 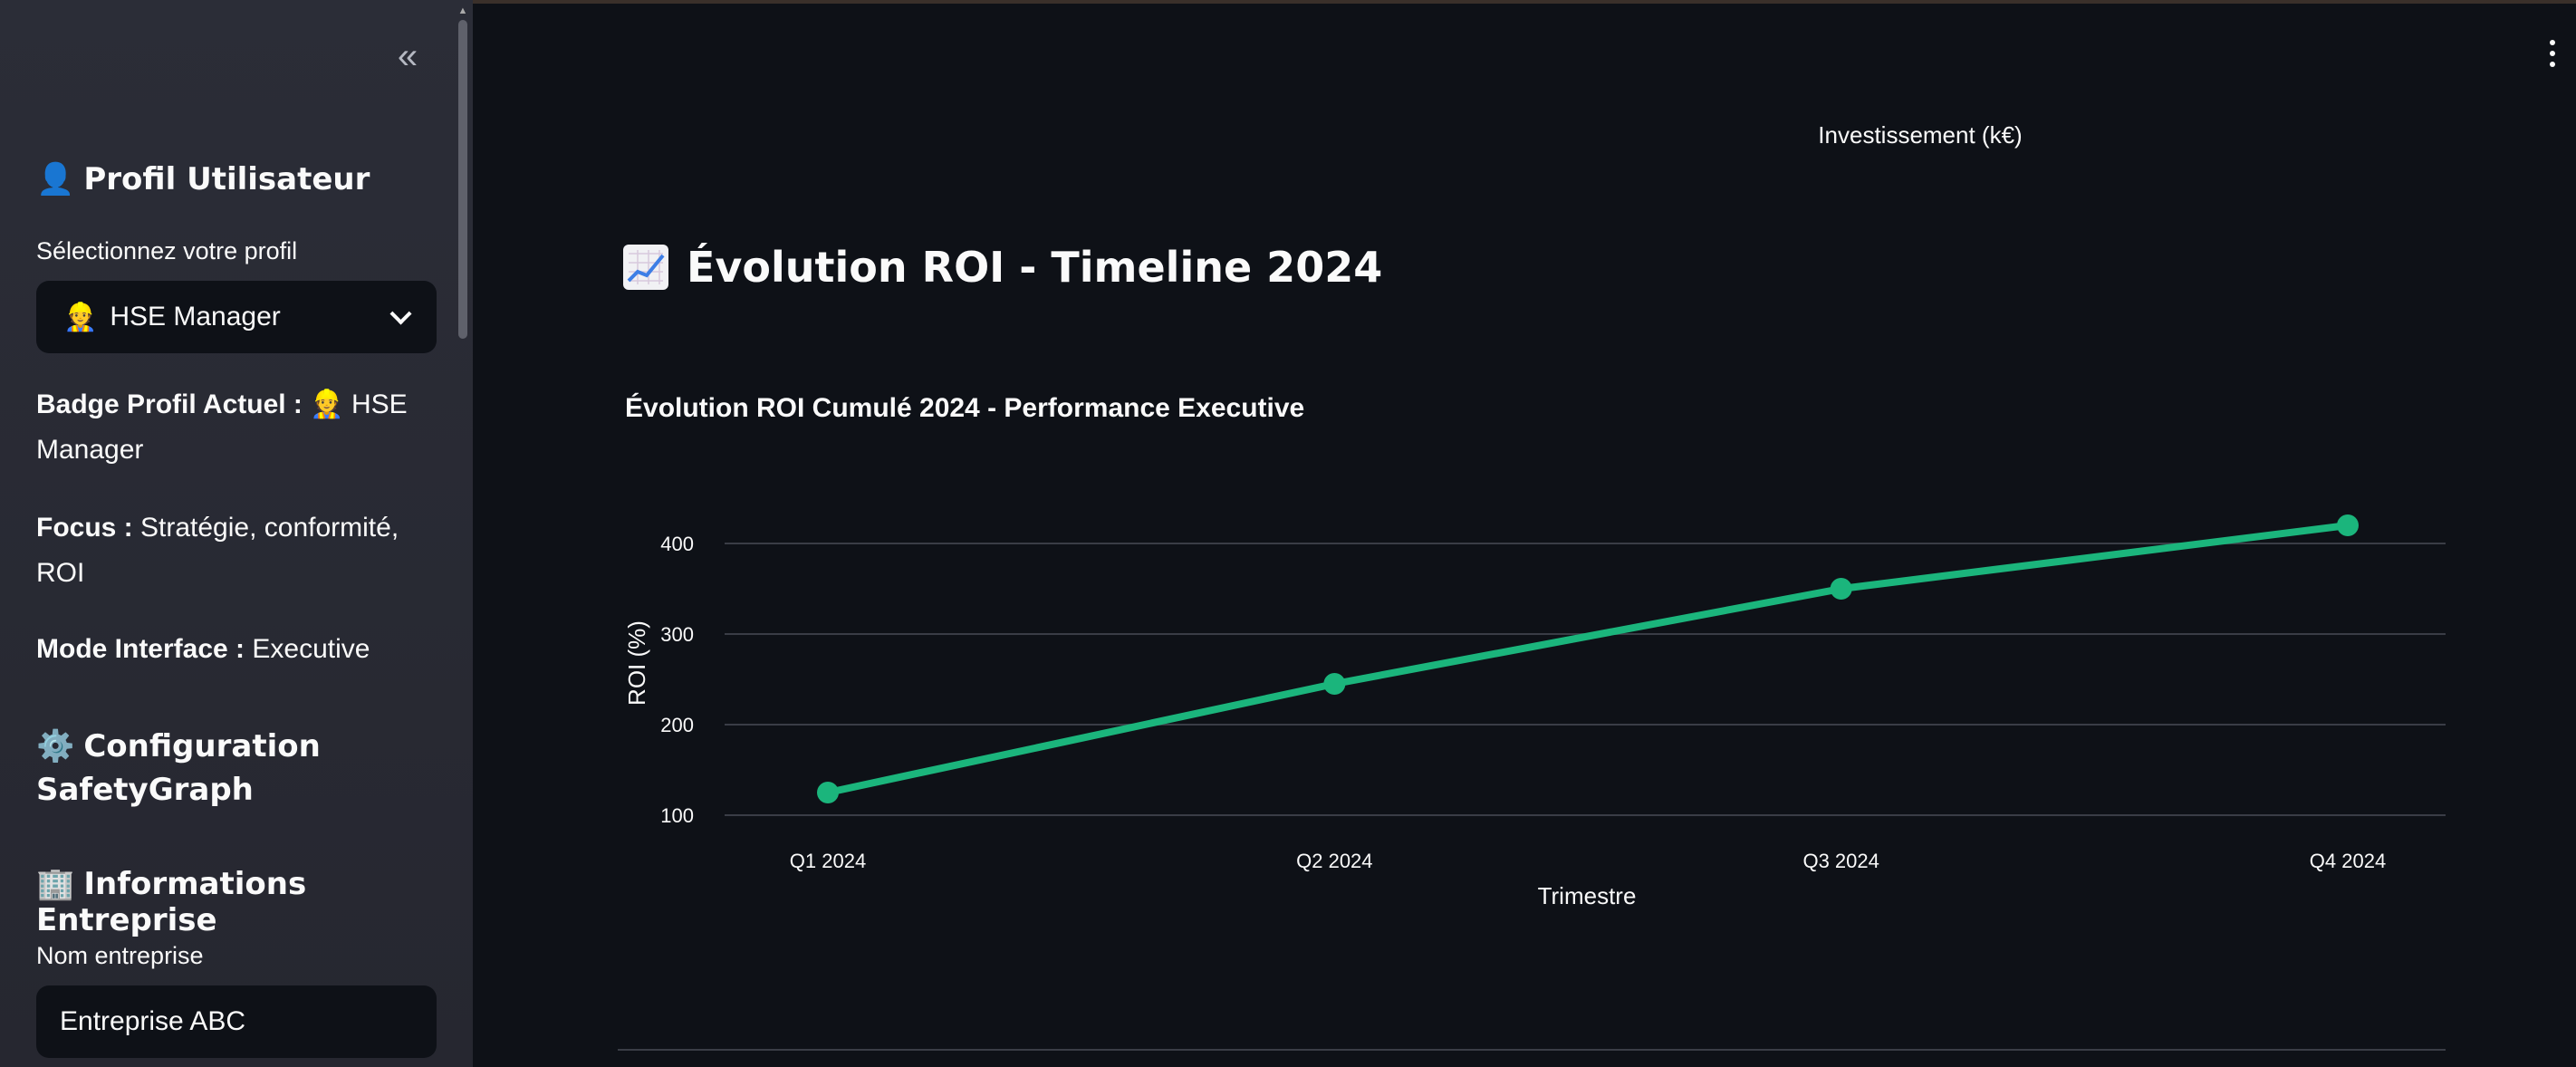 I want to click on gear-icon: ⚙️, so click(x=55, y=746).